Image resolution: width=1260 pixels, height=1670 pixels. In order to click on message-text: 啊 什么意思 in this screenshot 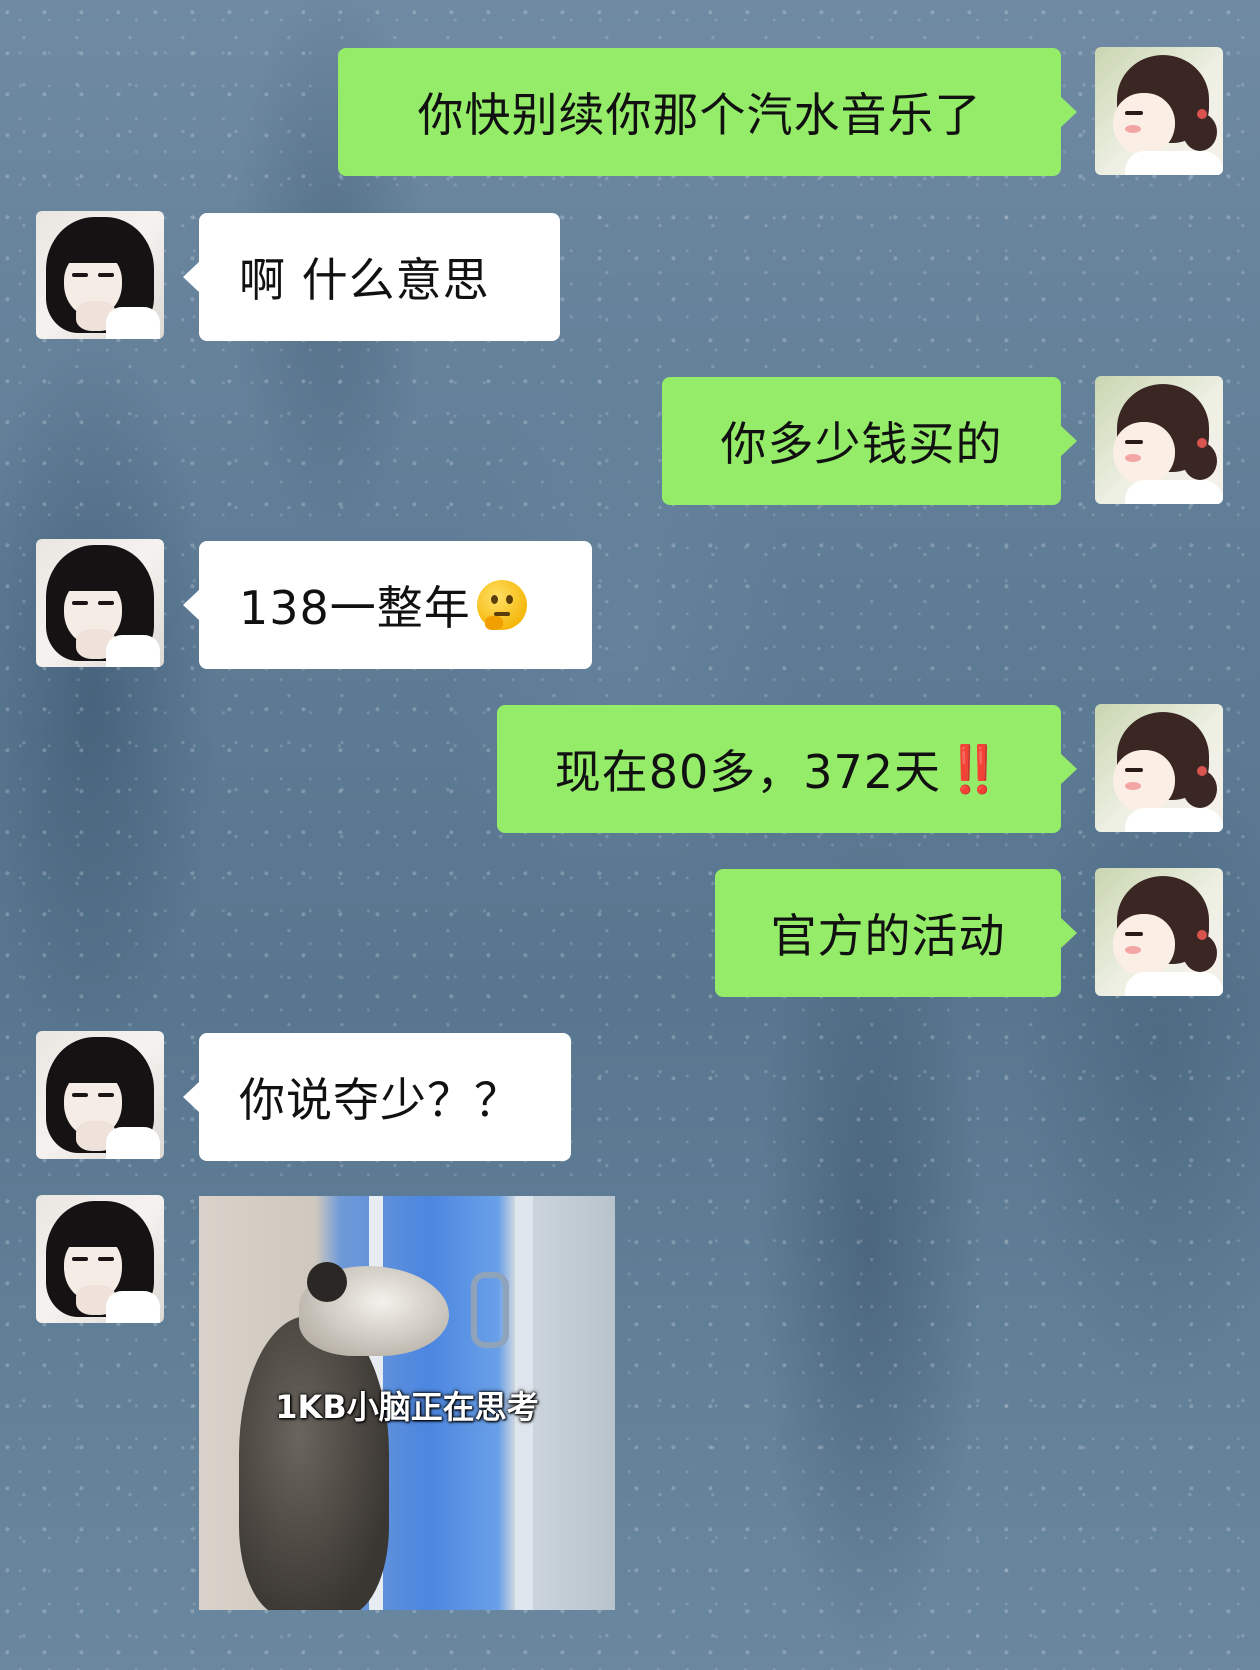, I will do `click(364, 280)`.